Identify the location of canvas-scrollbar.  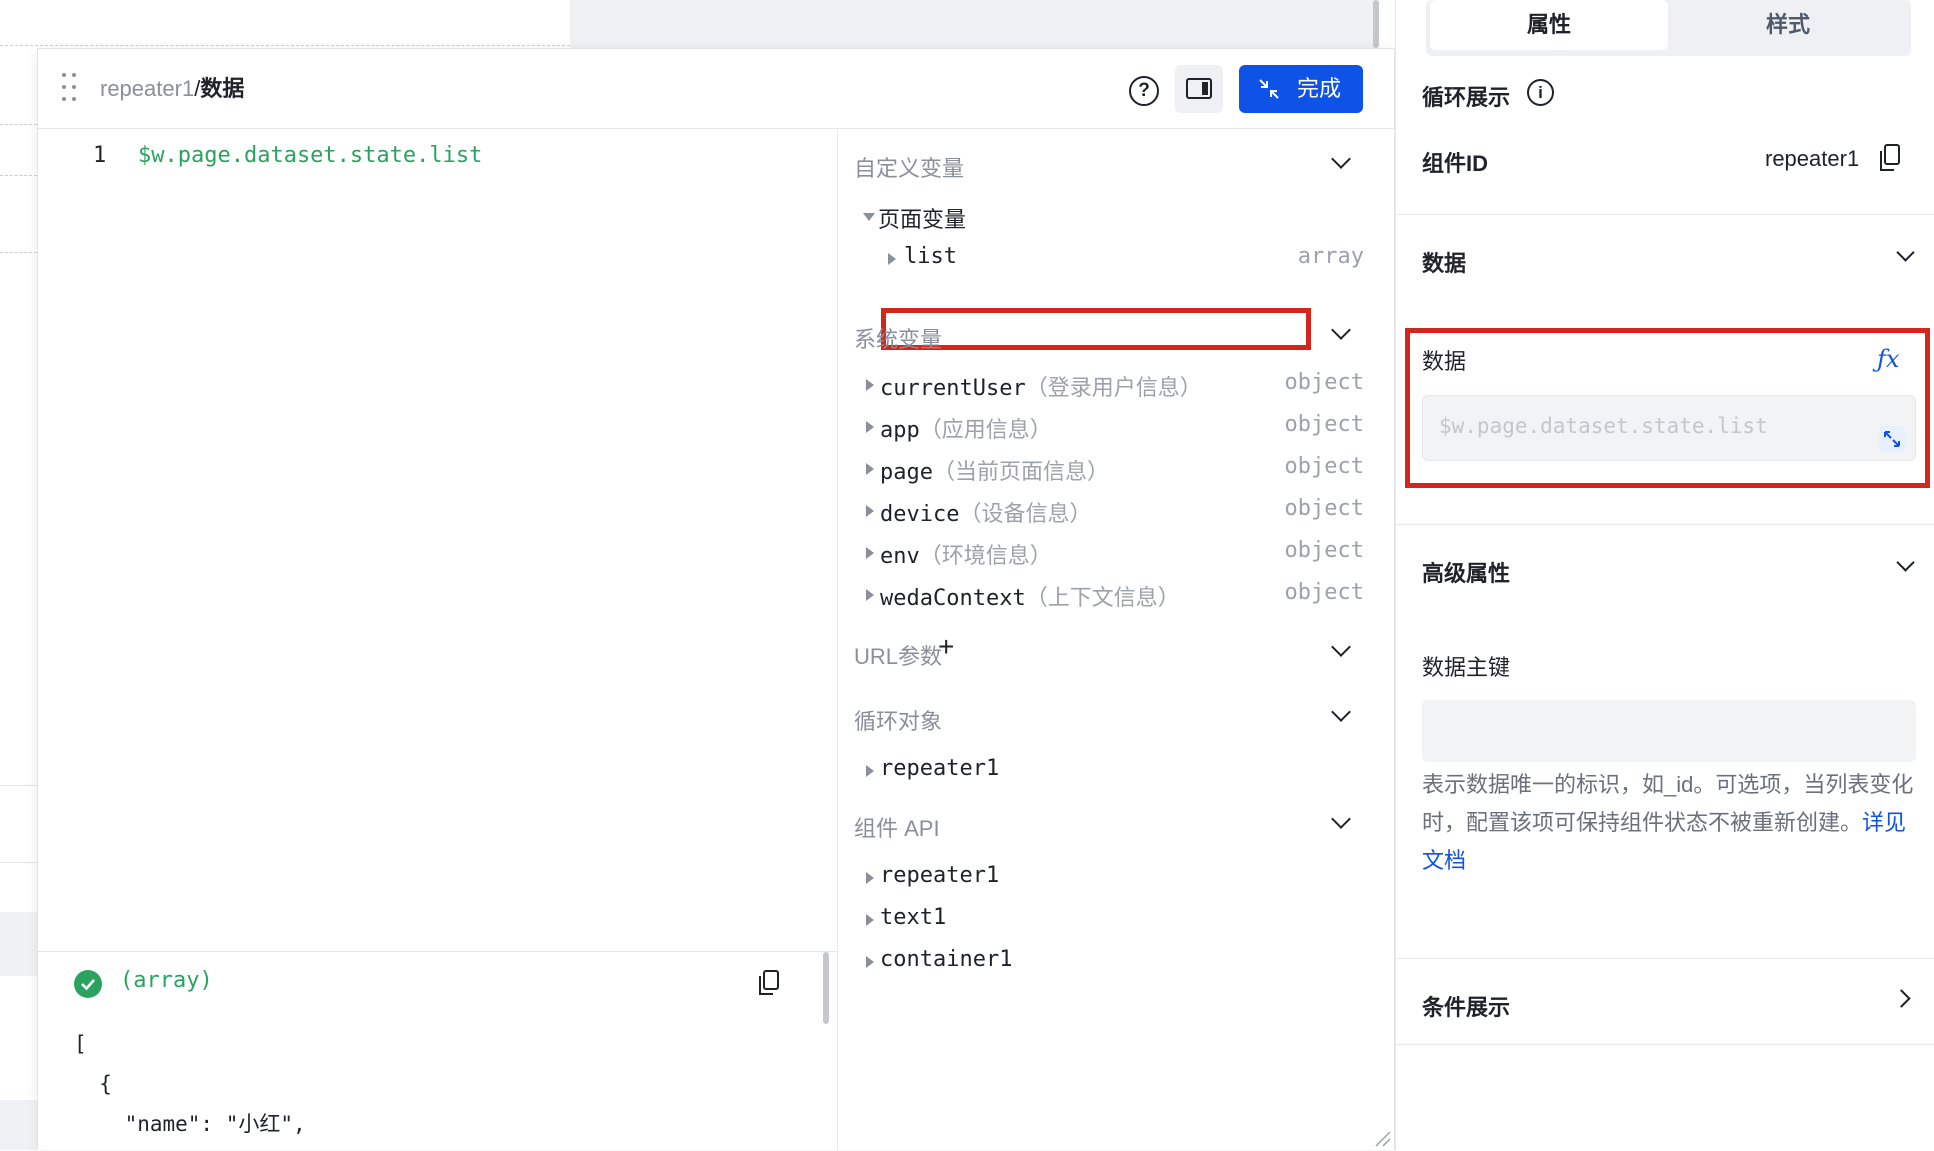
(1376, 24).